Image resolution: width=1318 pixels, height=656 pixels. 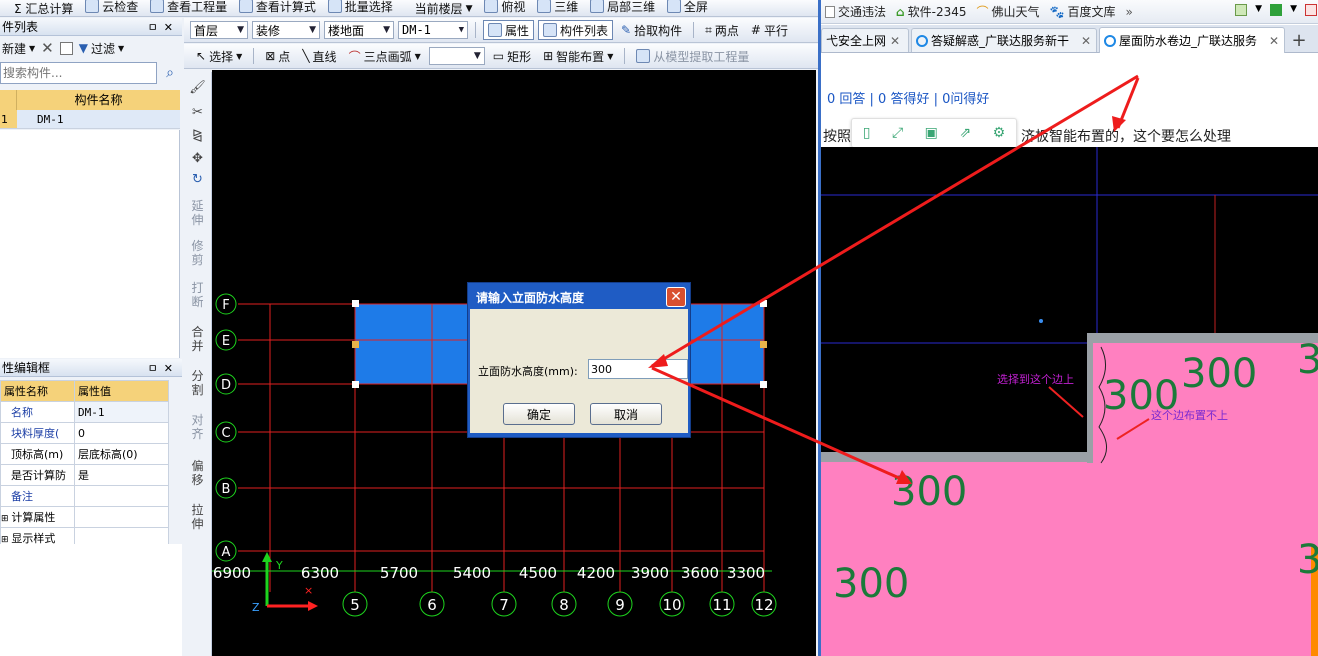 I want to click on property-value-cell: 0, so click(x=121, y=433).